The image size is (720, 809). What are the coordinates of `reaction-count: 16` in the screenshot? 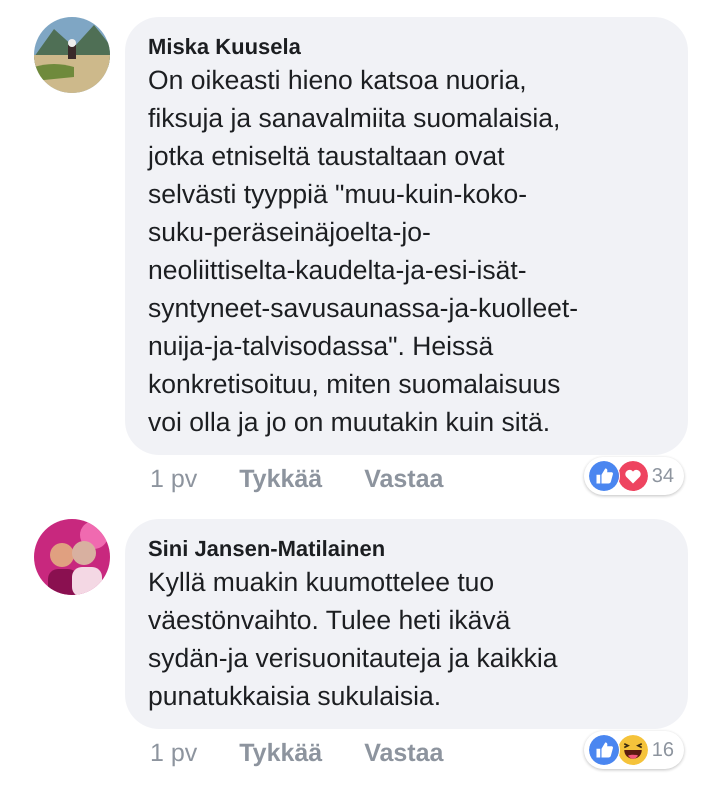 It's located at (663, 750).